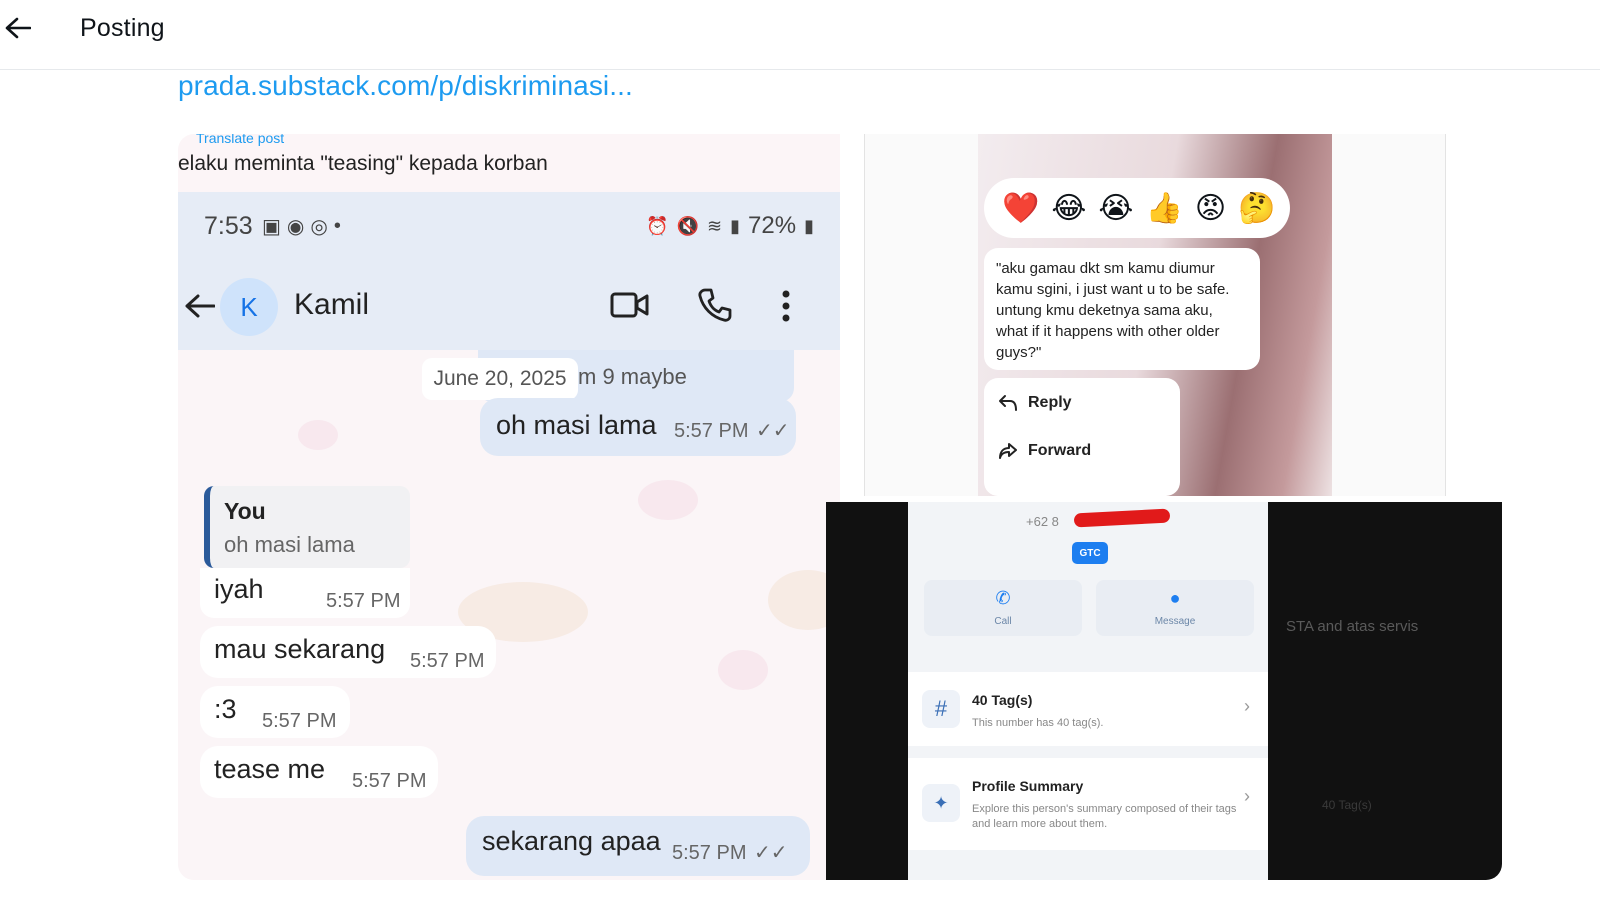 The image size is (1600, 900). I want to click on chat-back-button, so click(200, 306).